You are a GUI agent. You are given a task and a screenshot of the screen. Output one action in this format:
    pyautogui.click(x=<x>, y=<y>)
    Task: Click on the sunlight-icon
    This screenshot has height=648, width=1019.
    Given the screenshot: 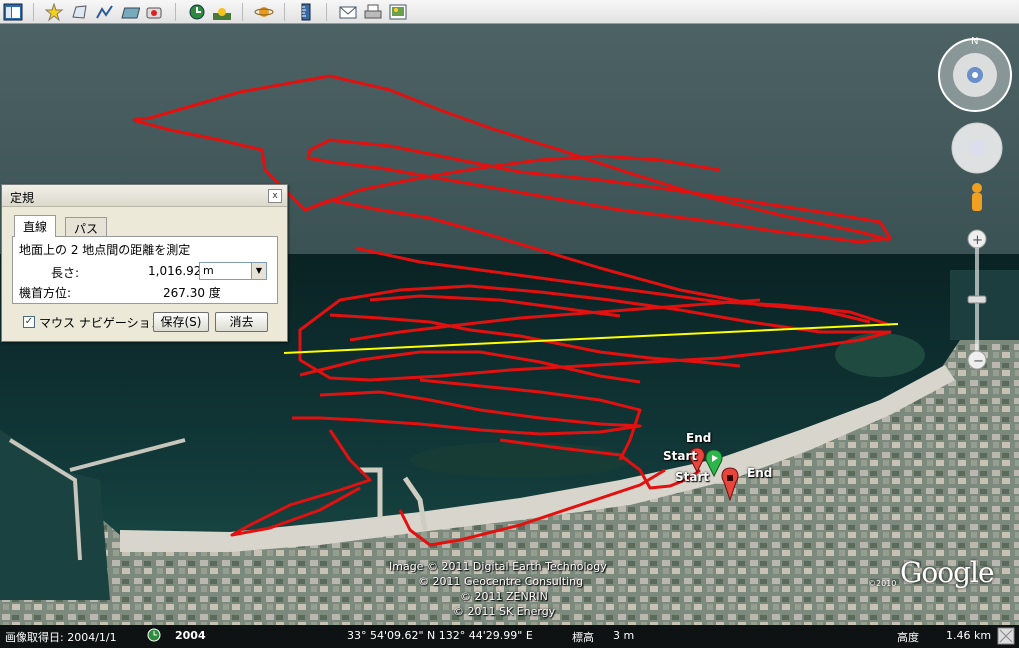 What is the action you would take?
    pyautogui.click(x=222, y=12)
    